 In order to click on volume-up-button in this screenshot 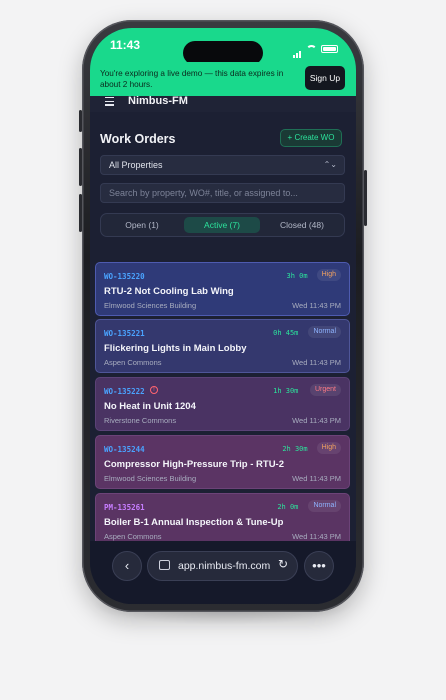, I will do `click(80, 167)`.